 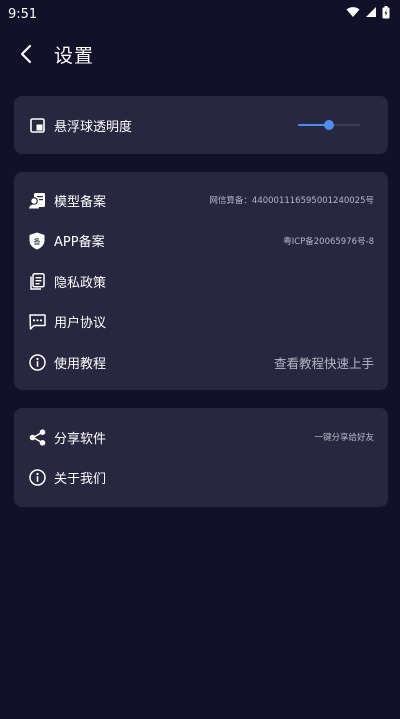 What do you see at coordinates (80, 364) in the screenshot?
I see `row-label: 使用教程` at bounding box center [80, 364].